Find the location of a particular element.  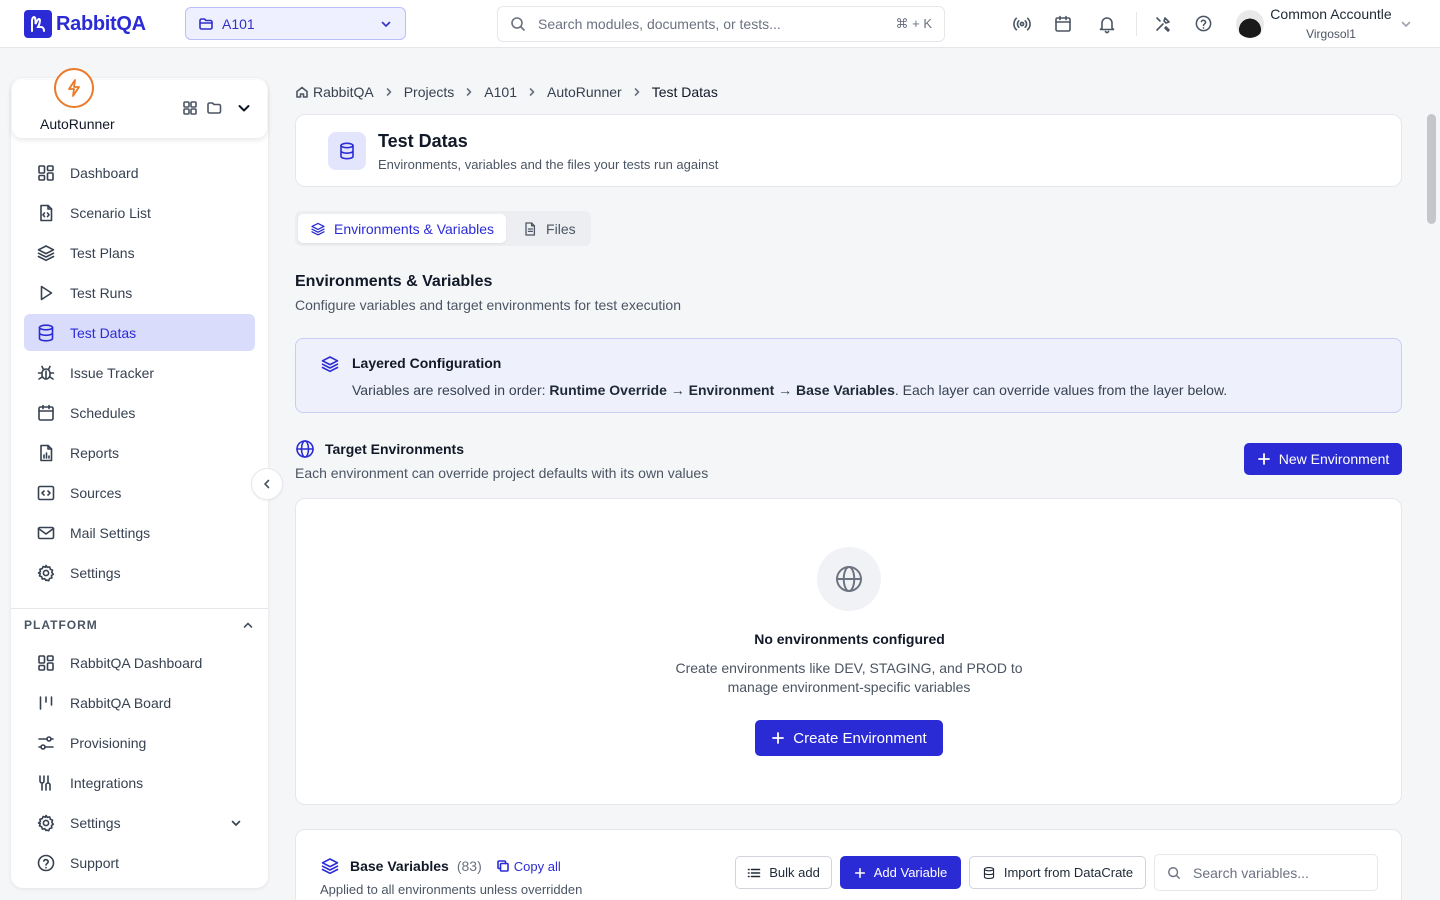

sidebar-item-rabbitqa-dashboard: RabbitQA Dashboard is located at coordinates (139, 662).